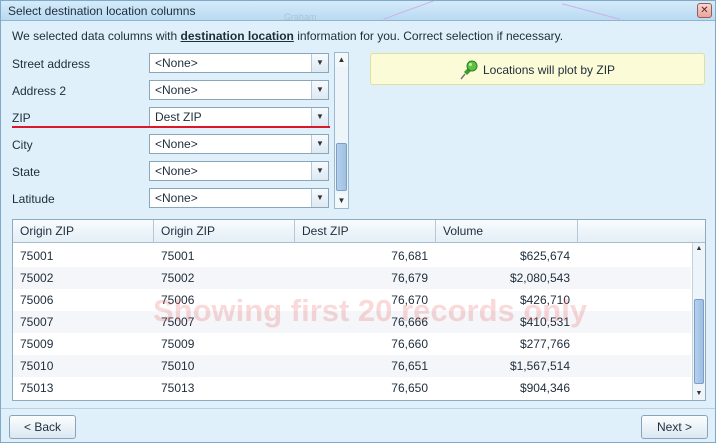 This screenshot has width=716, height=443. What do you see at coordinates (539, 366) in the screenshot?
I see `table-cell: $1,567,514` at bounding box center [539, 366].